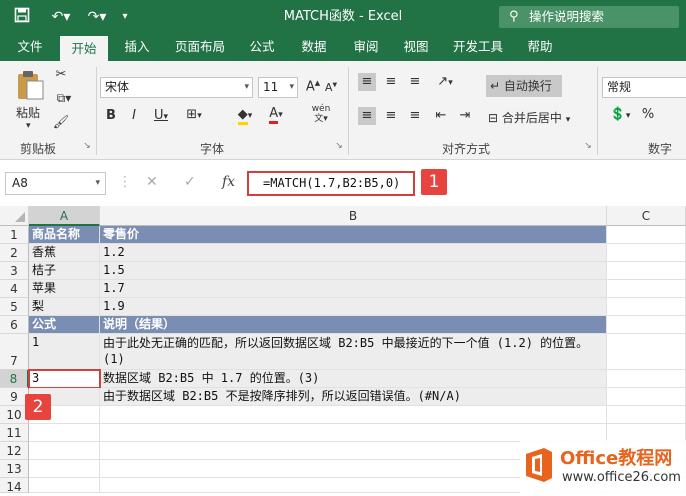  What do you see at coordinates (366, 47) in the screenshot?
I see `tab-review: 审阅` at bounding box center [366, 47].